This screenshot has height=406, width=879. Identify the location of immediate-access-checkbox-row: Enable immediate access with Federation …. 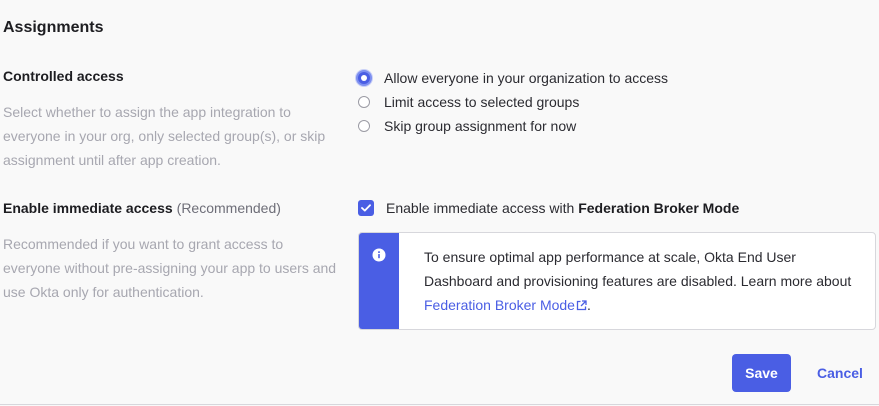
(548, 208).